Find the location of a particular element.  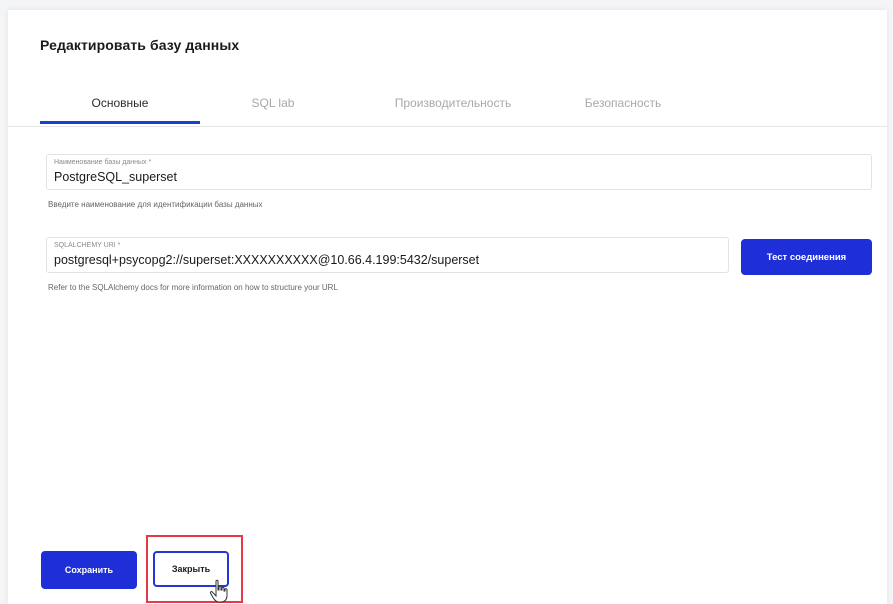

active-tab-indicator is located at coordinates (120, 122).